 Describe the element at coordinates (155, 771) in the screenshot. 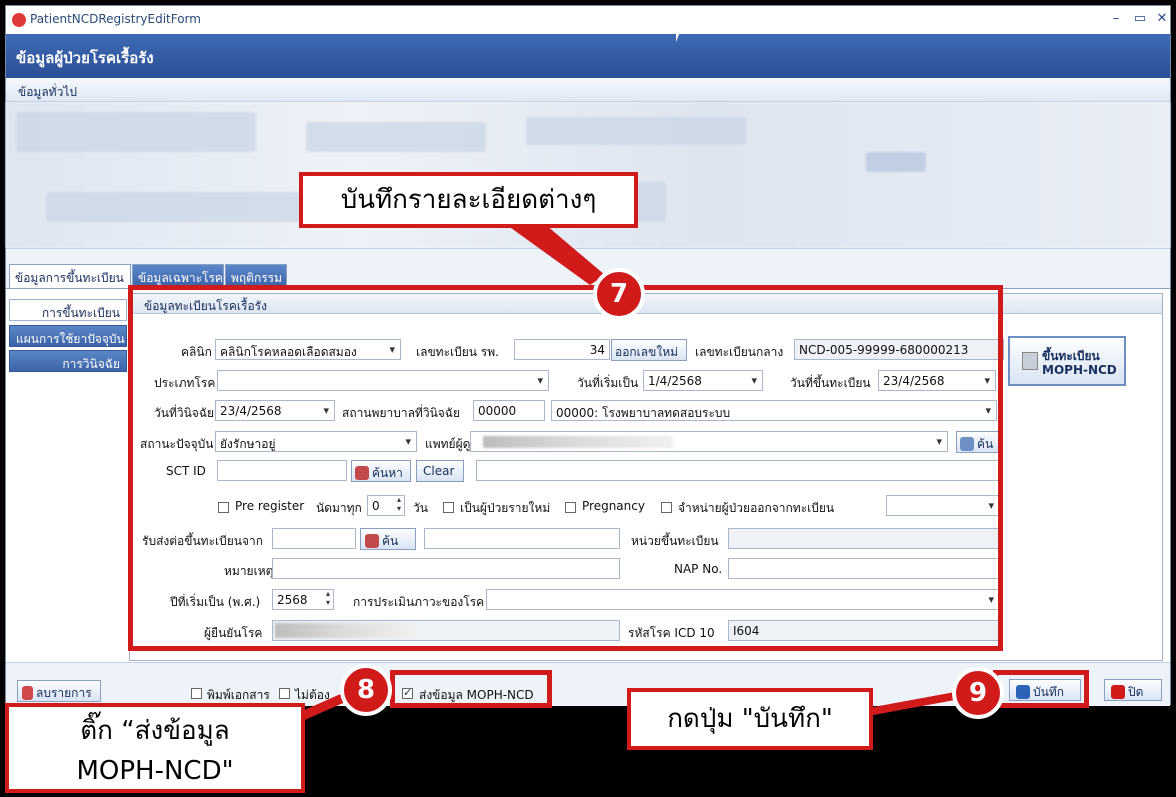

I see `callout-8-line2: MOPH-NCD"` at that location.